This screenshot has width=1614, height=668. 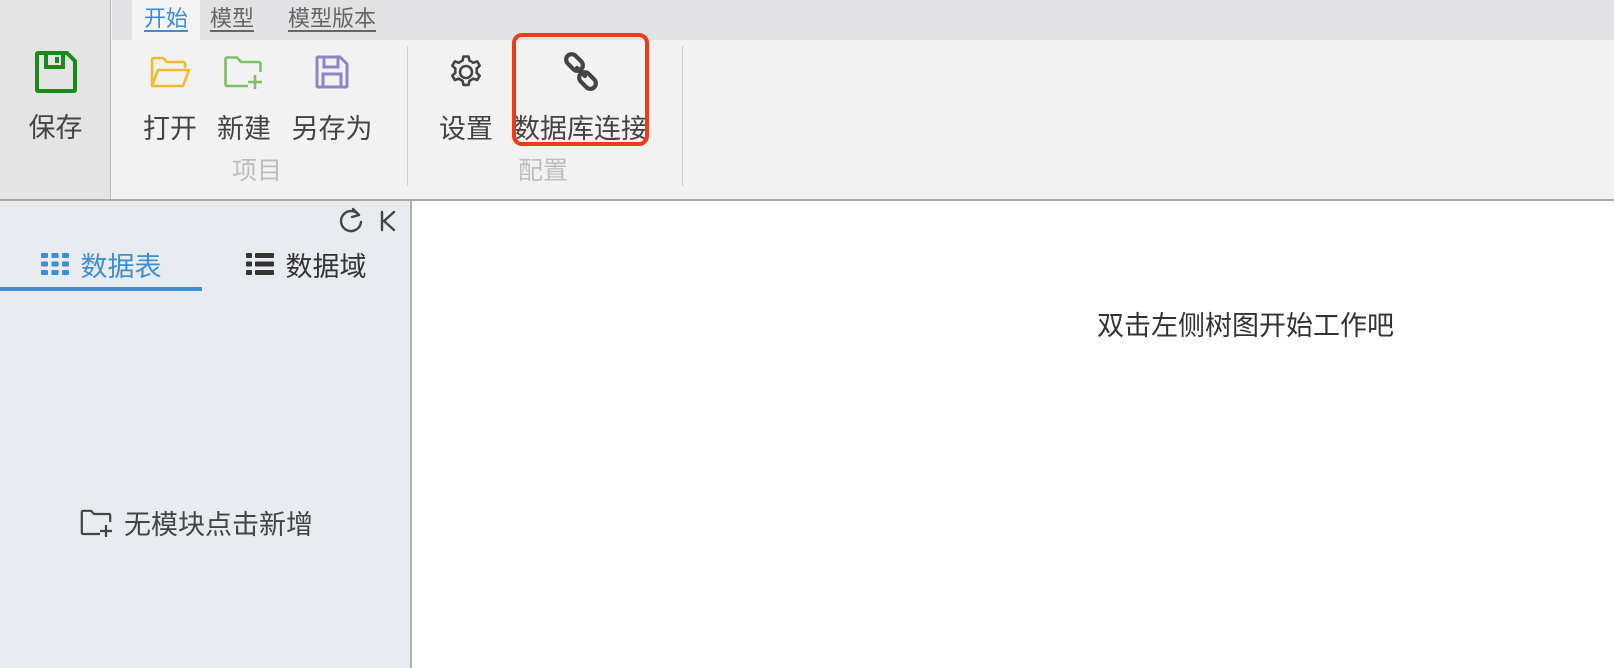 I want to click on ribbon-tab-bar: 开始 模型 模型版本, so click(x=863, y=20).